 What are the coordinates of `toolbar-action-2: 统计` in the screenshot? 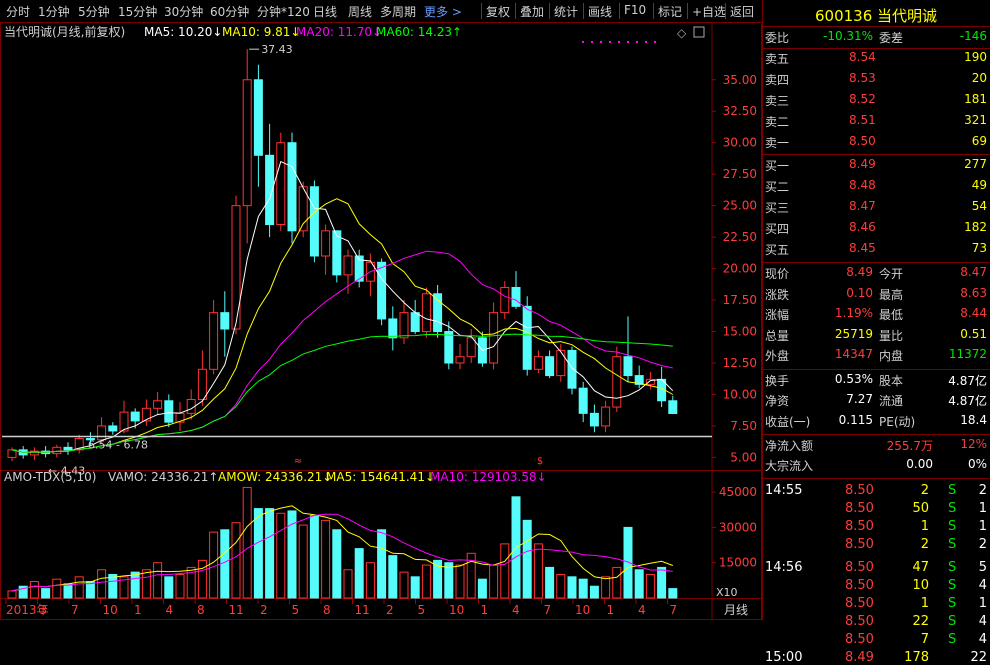 It's located at (566, 11).